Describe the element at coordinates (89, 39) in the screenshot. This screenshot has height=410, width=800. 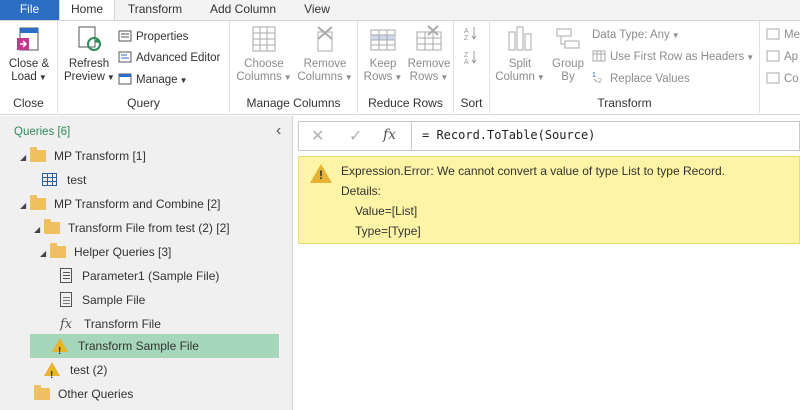
I see `refresh-icon` at that location.